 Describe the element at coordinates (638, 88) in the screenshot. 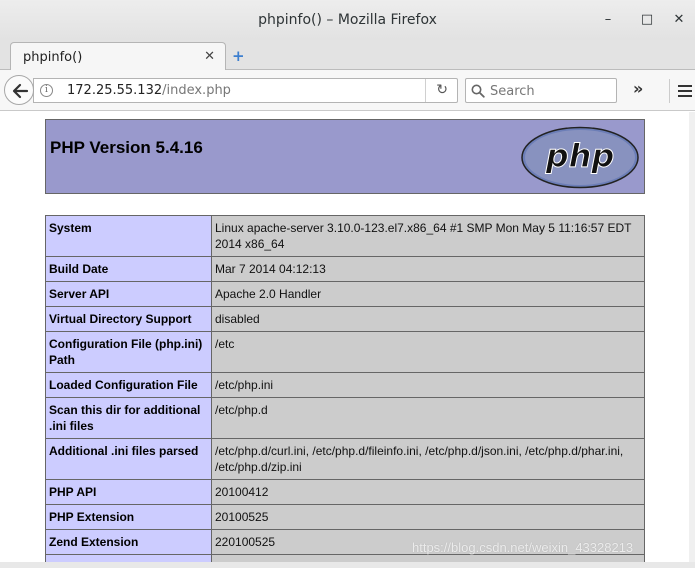

I see `toolbar-overflow-button: »` at that location.